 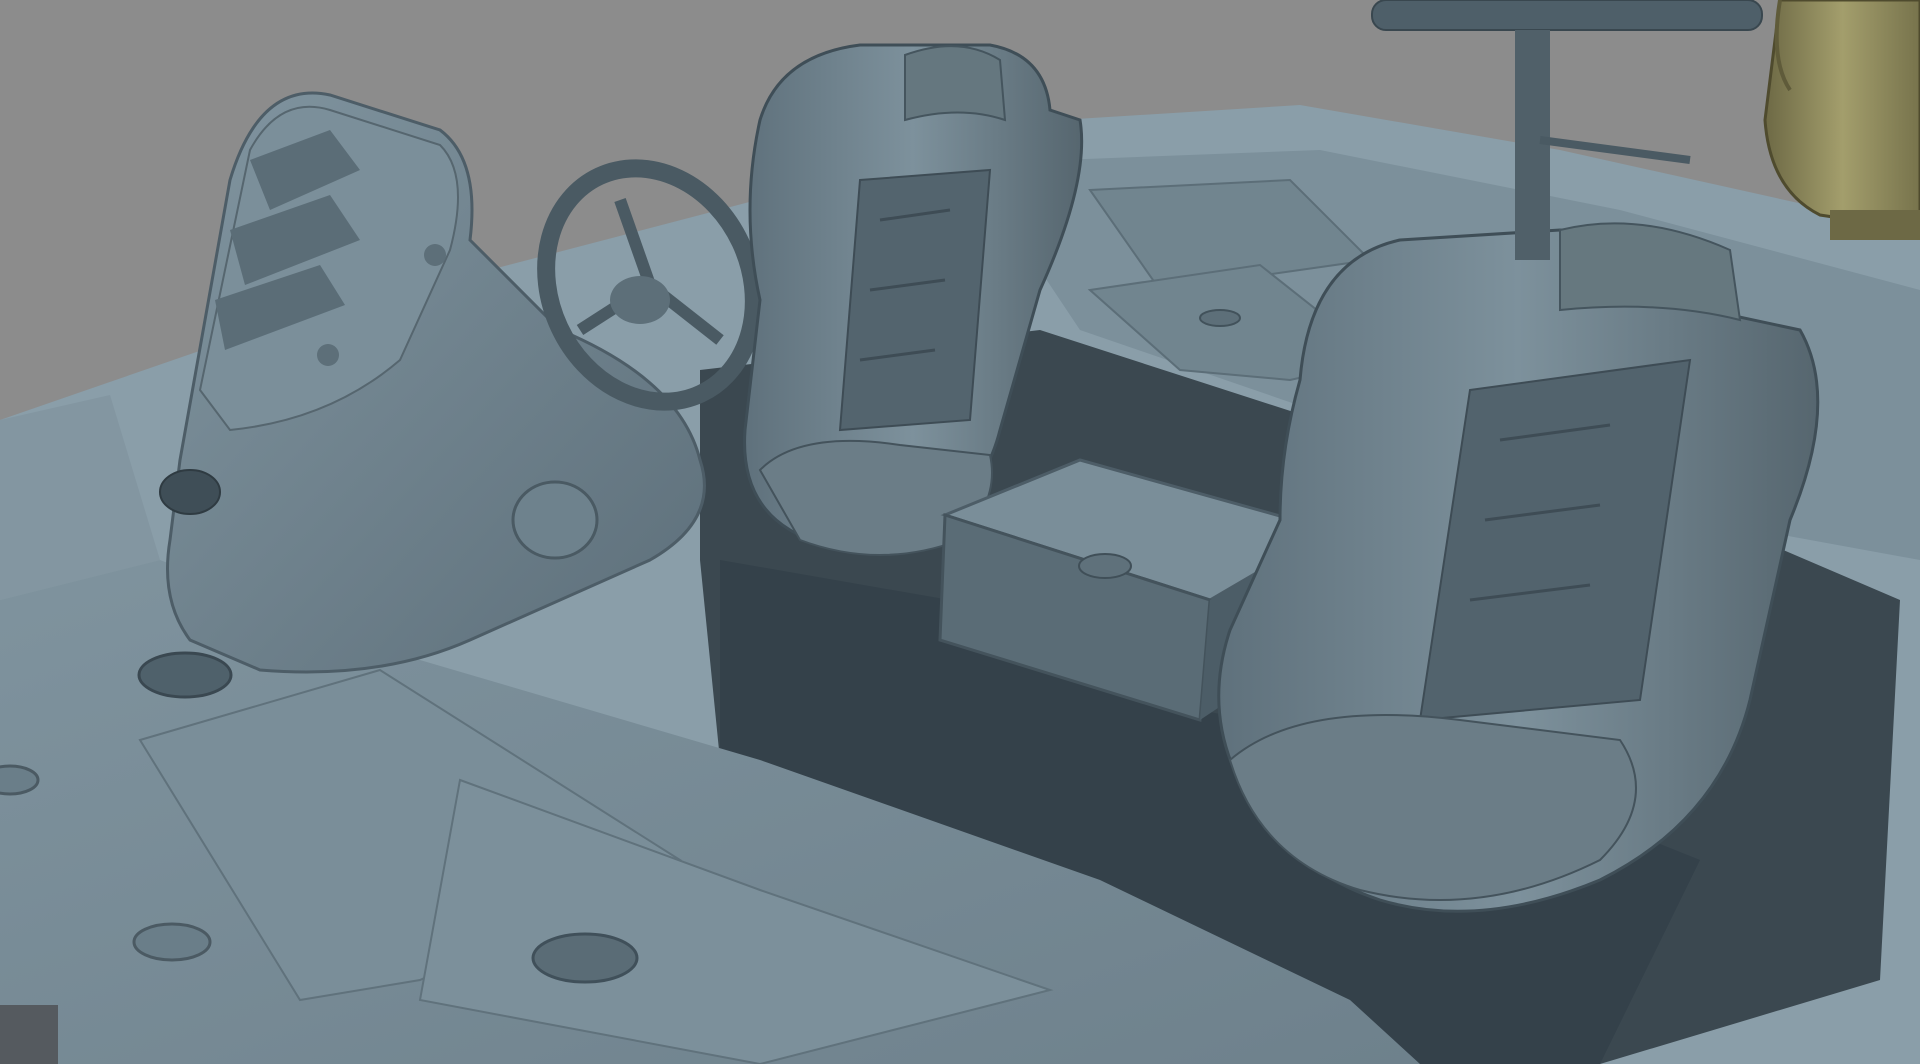 I want to click on corner-patch, so click(x=29, y=1034).